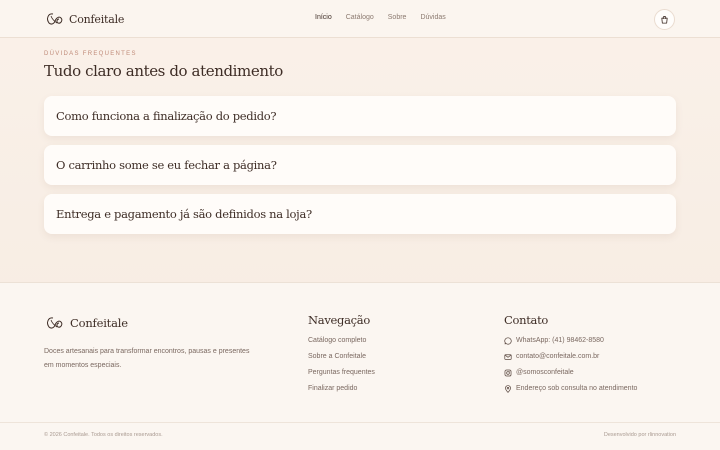  What do you see at coordinates (380, 17) in the screenshot?
I see `main-nav: Início Catálogo Sobre Dúvidas` at bounding box center [380, 17].